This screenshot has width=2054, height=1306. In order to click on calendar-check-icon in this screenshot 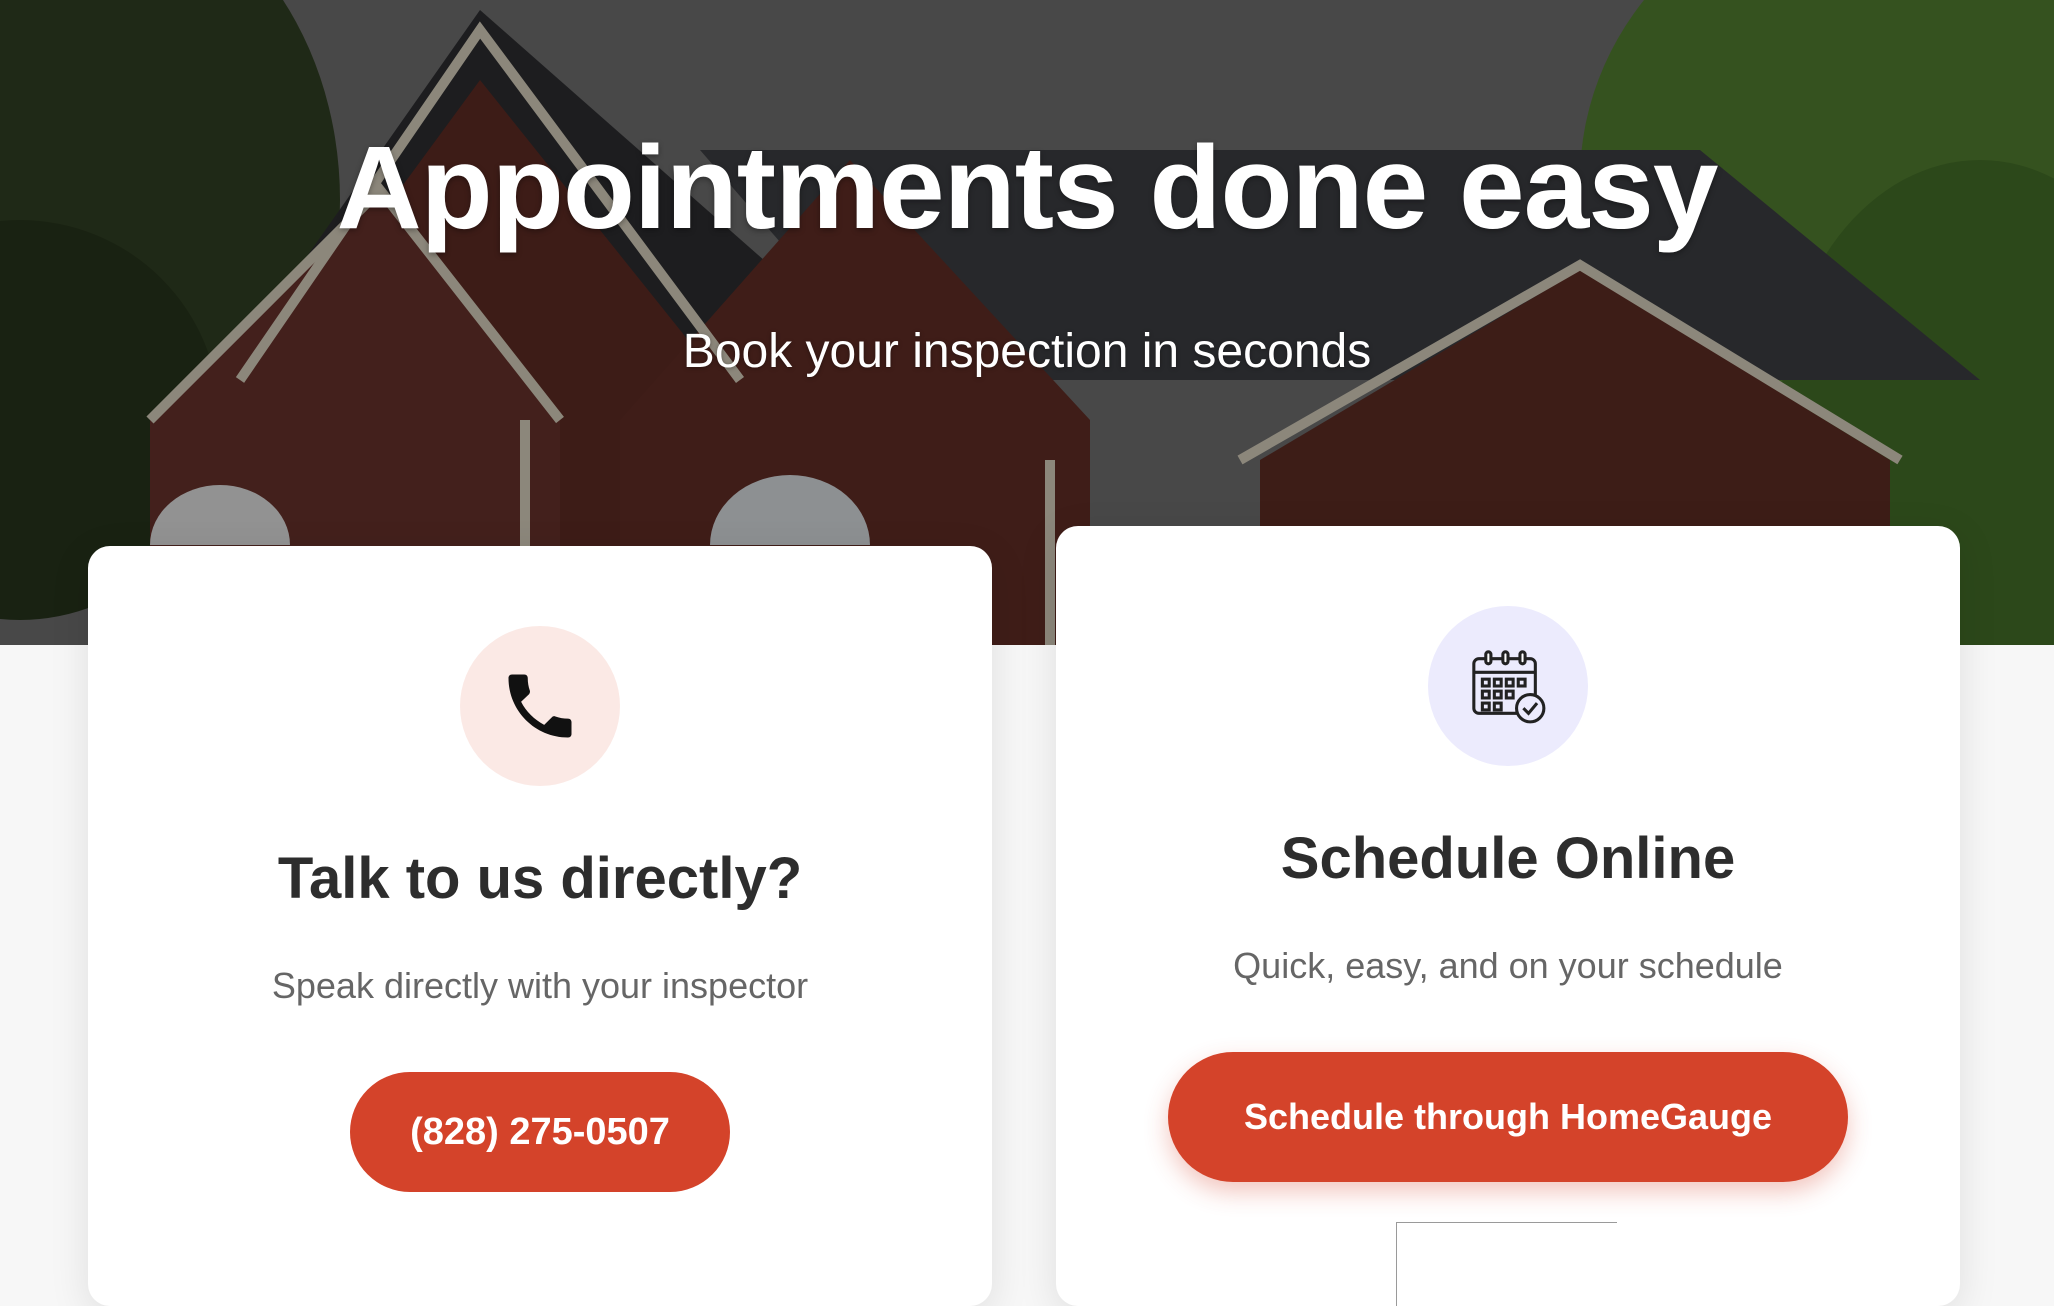, I will do `click(1509, 687)`.